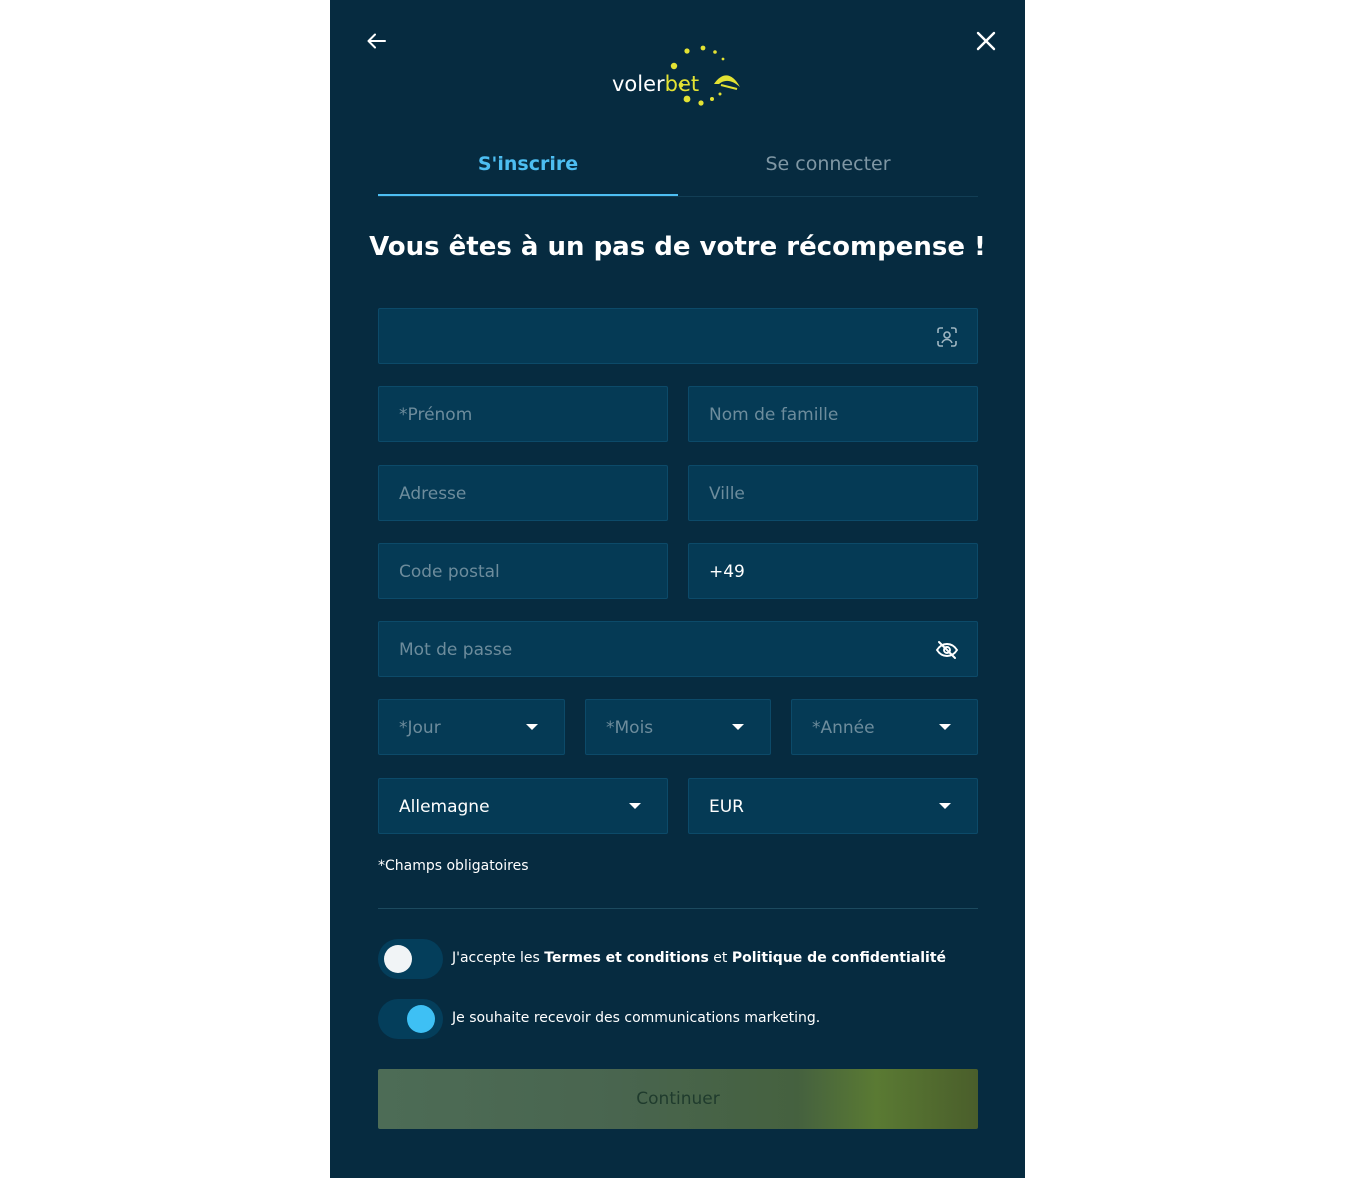 Image resolution: width=1355 pixels, height=1178 pixels. I want to click on postal-code-placeholder: Code postal, so click(449, 572).